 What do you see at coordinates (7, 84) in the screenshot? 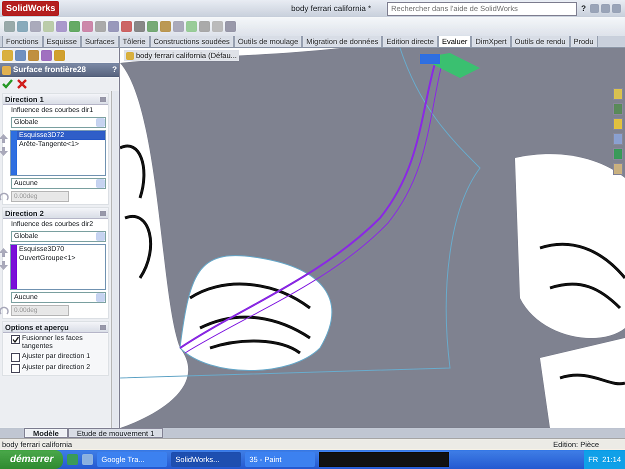
I see `ok-icon` at bounding box center [7, 84].